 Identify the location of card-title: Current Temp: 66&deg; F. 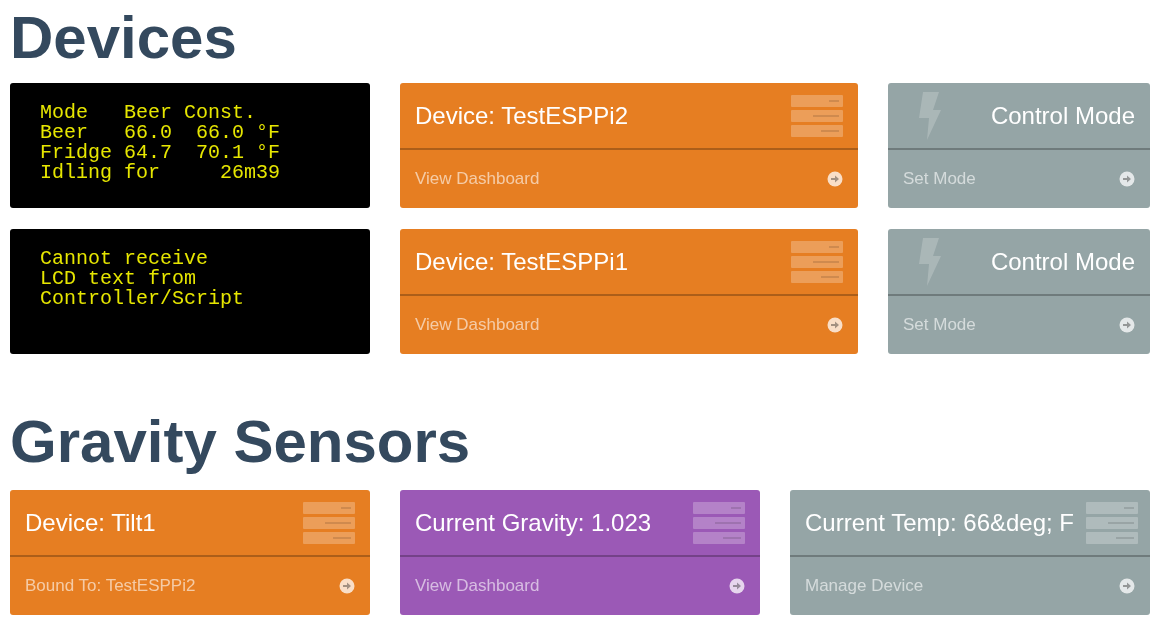
(940, 522).